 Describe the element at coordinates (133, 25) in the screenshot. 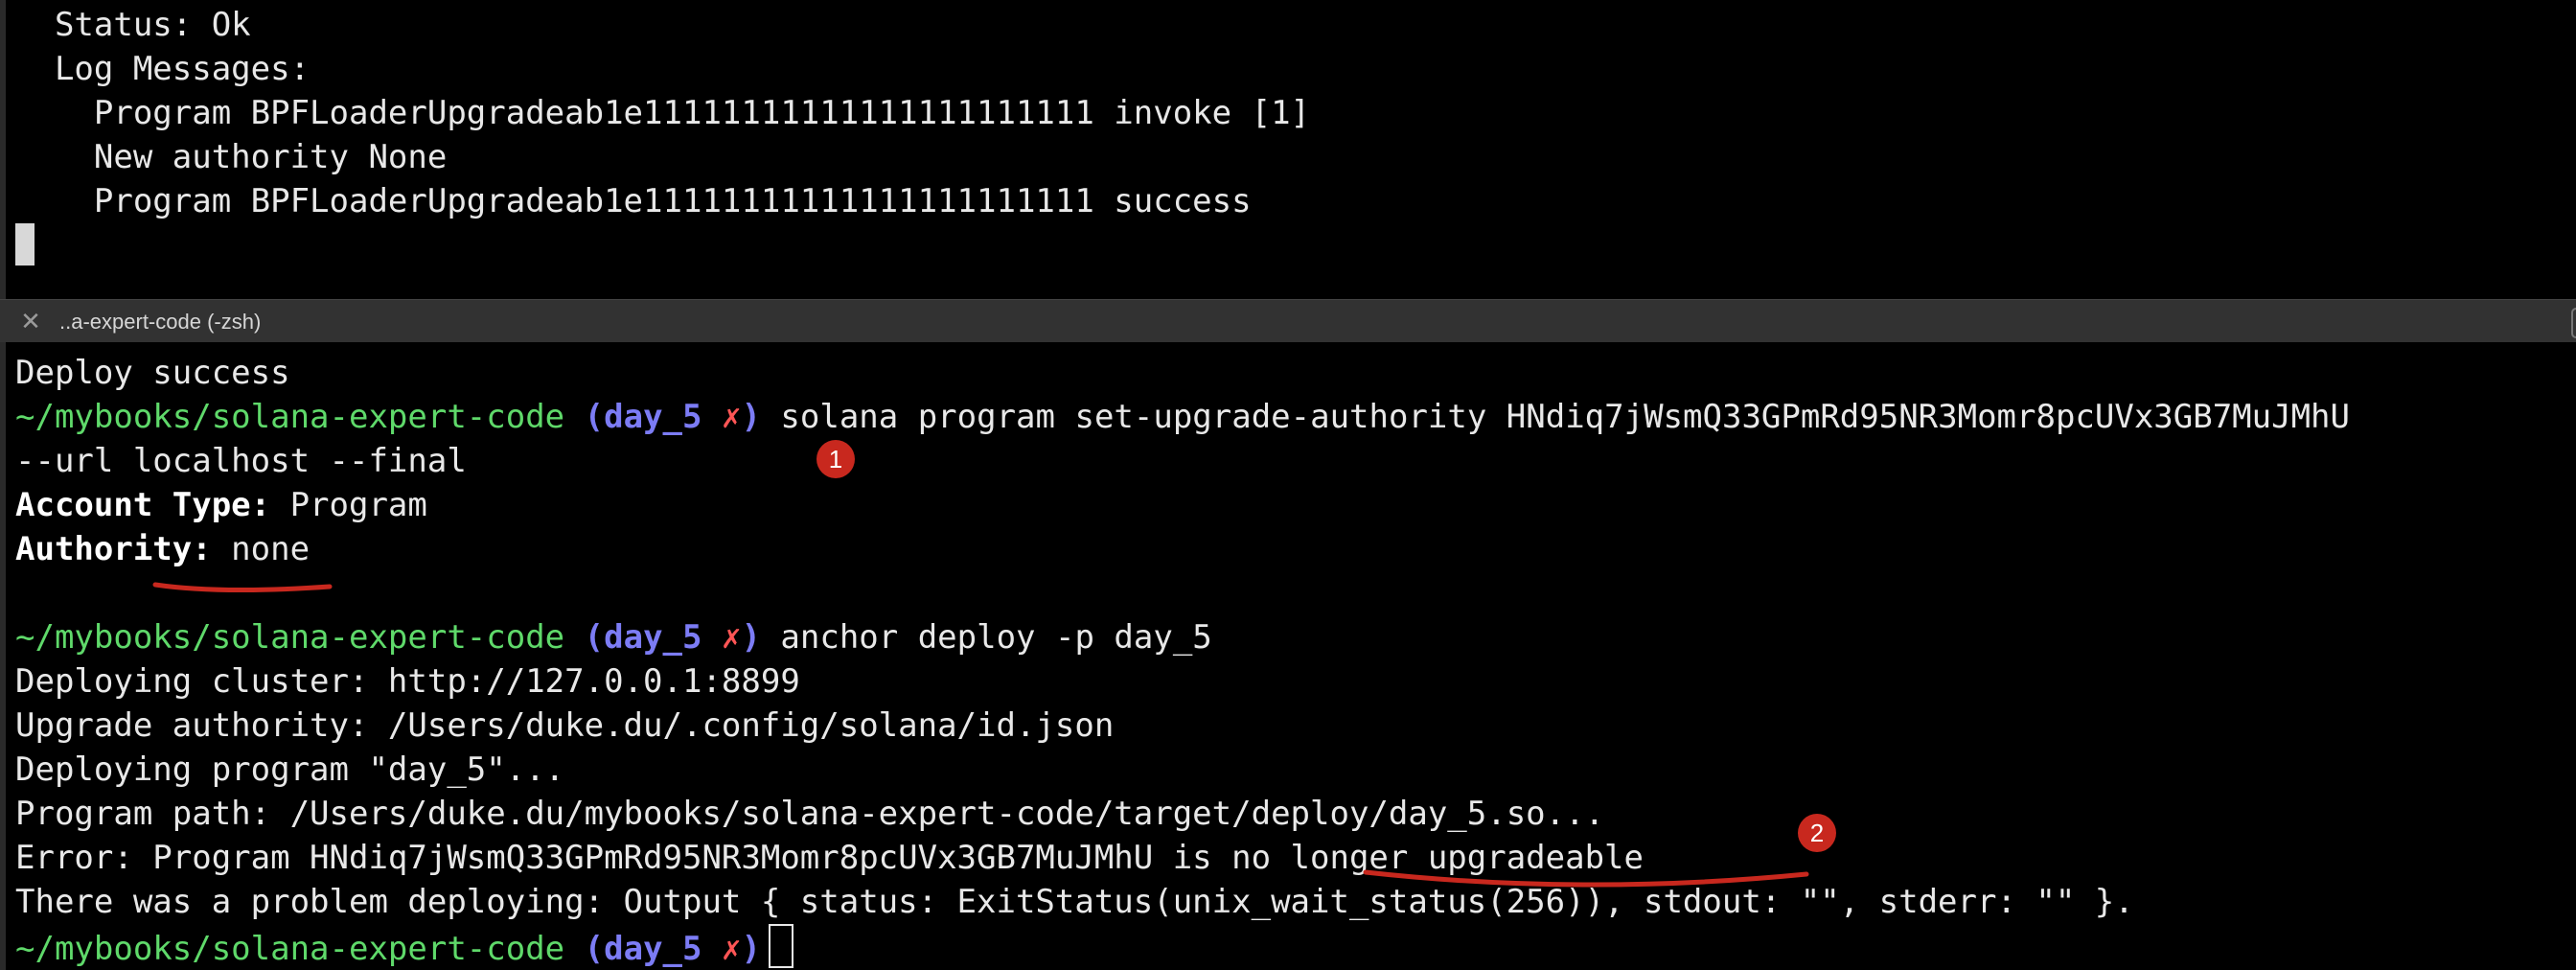

I see `status-line: Status: Ok` at that location.